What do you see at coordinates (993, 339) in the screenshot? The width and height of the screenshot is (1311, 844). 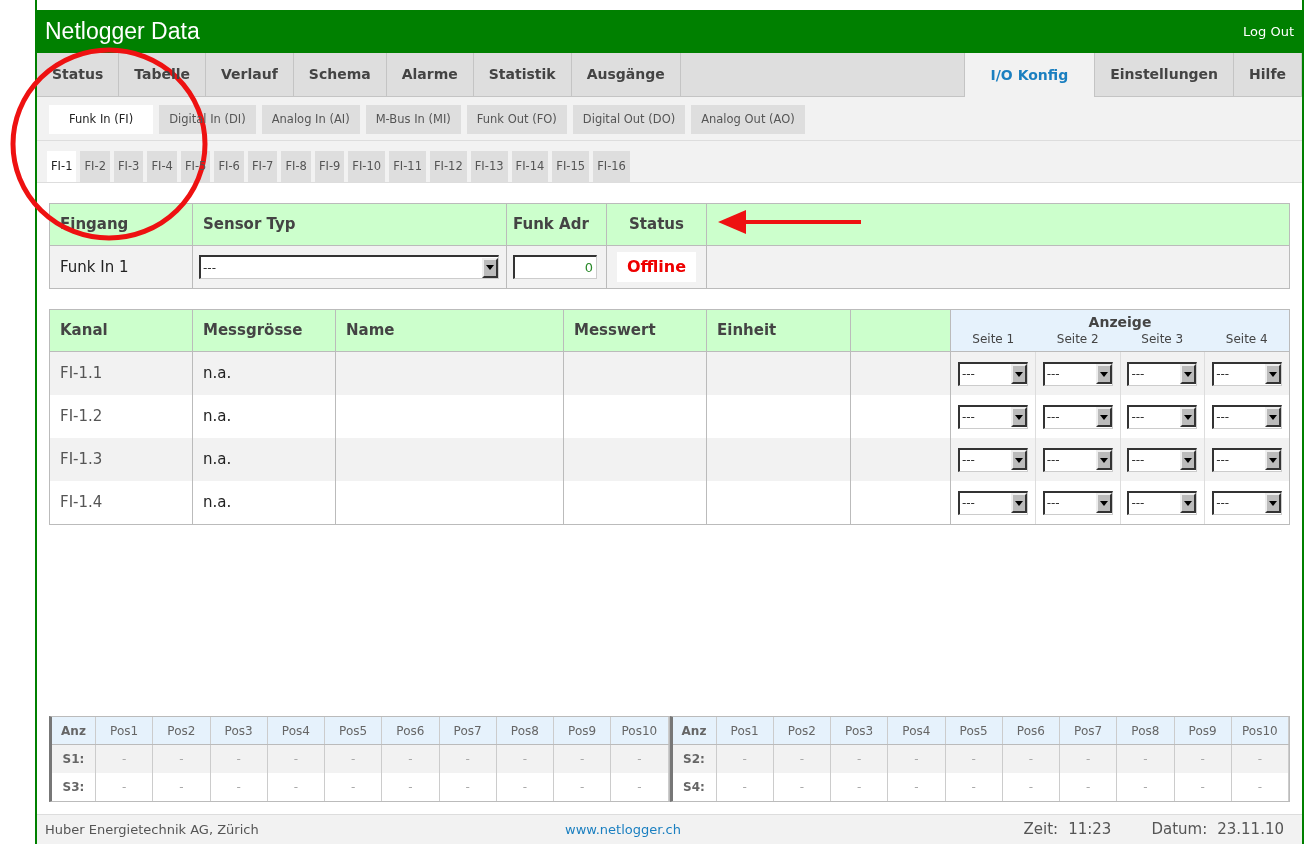 I see `column-header: Seite 1` at bounding box center [993, 339].